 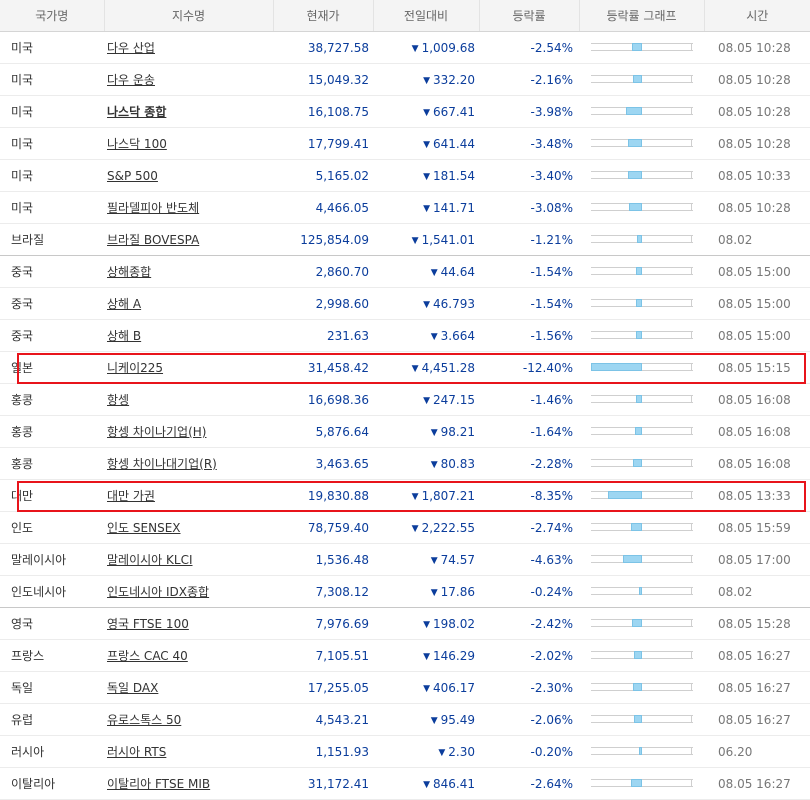 What do you see at coordinates (135, 368) in the screenshot?
I see `index-link: 니케이225` at bounding box center [135, 368].